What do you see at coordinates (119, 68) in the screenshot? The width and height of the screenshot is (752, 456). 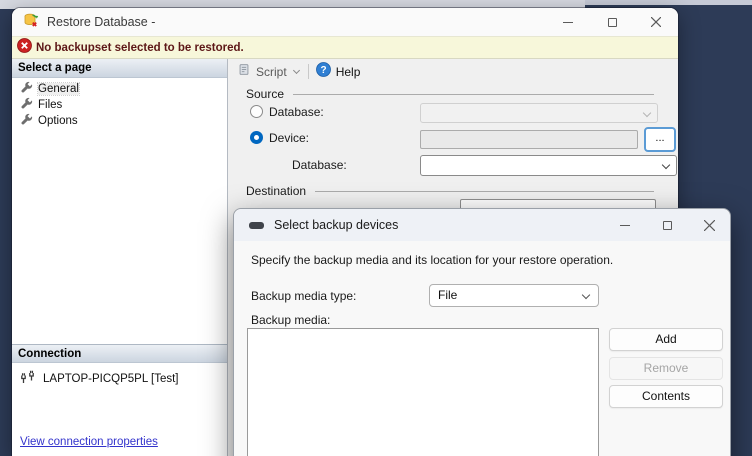 I see `select-a-page-header: Select a page` at bounding box center [119, 68].